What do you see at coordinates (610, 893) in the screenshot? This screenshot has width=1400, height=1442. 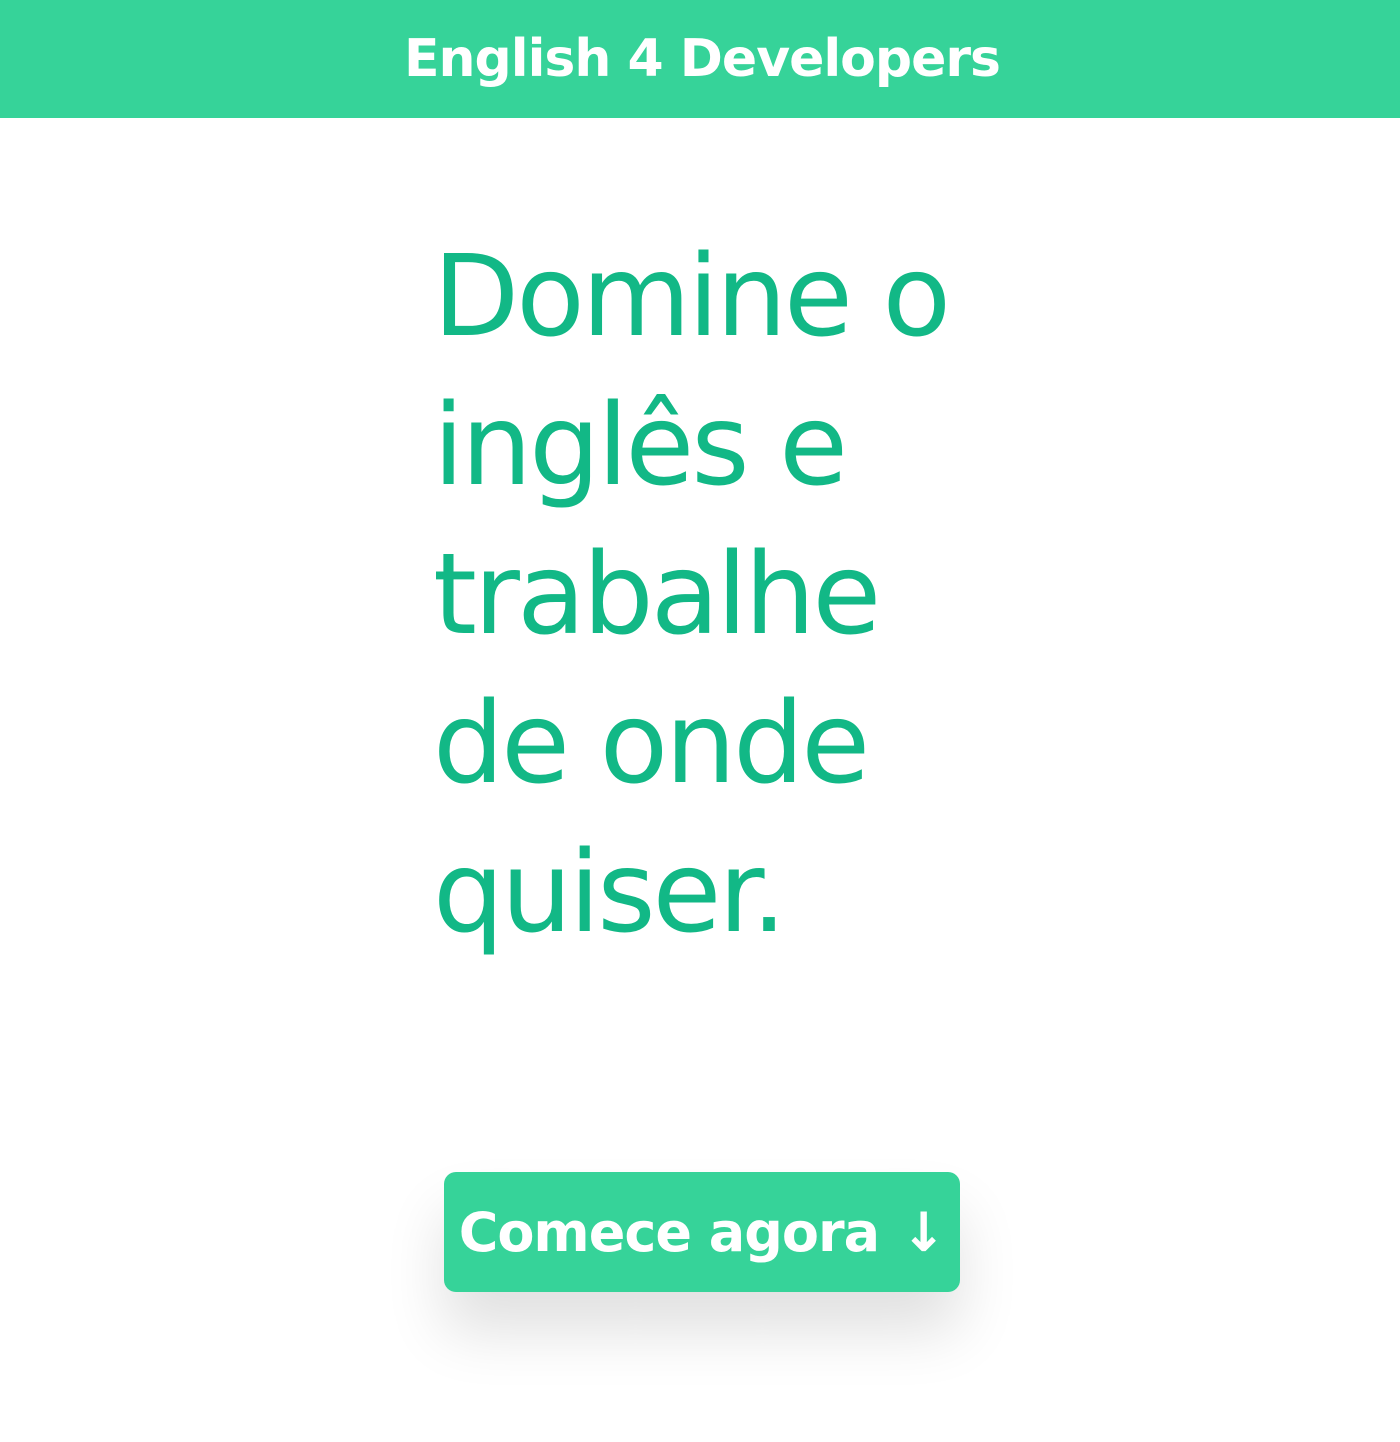 I see `headline-line: quiser.` at bounding box center [610, 893].